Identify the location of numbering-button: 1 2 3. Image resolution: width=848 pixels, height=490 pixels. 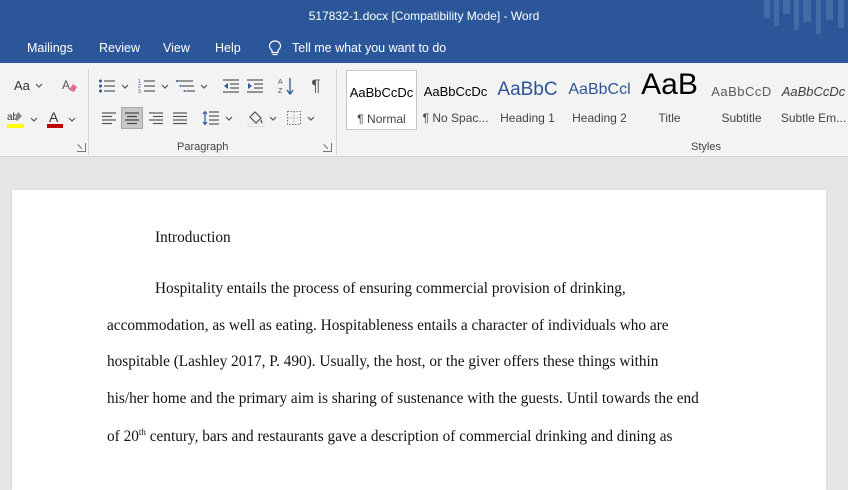
(154, 86).